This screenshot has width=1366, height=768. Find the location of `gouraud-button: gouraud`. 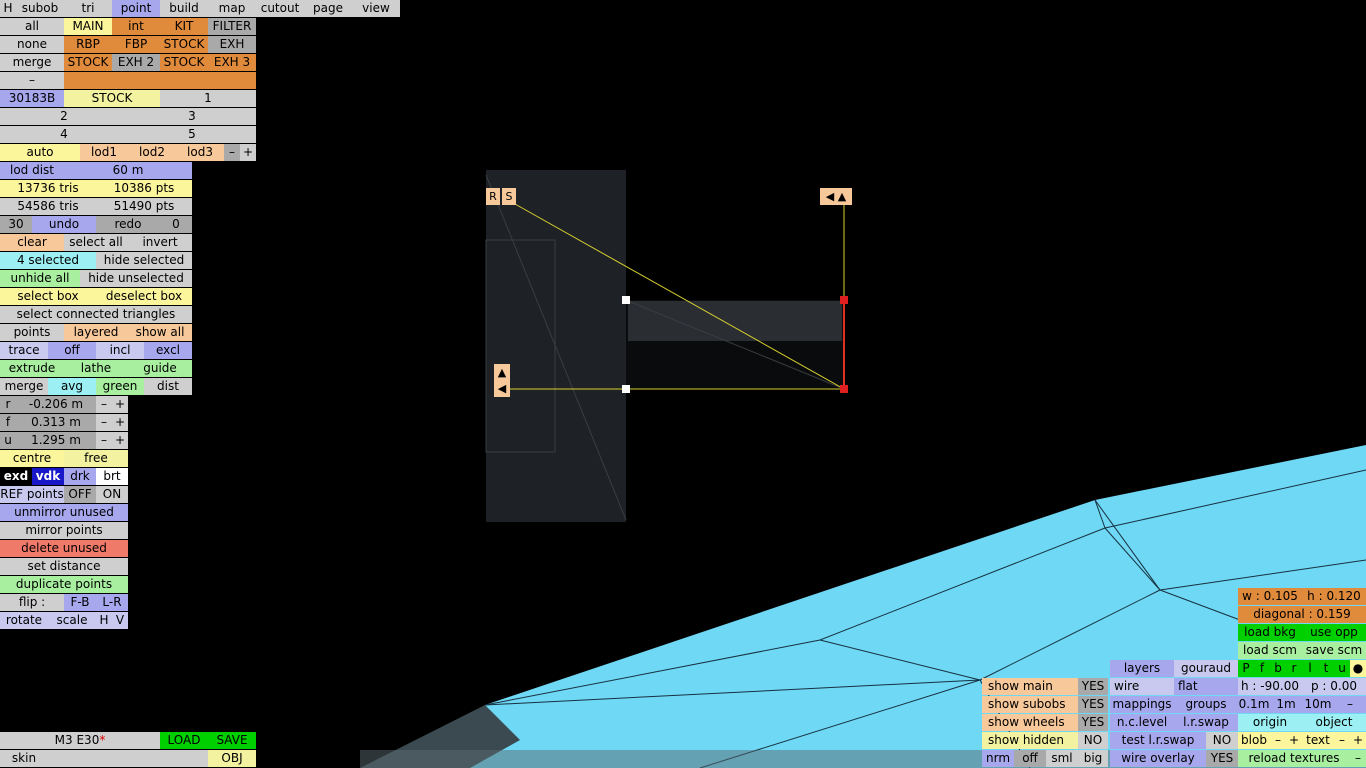

gouraud-button: gouraud is located at coordinates (1206, 668).